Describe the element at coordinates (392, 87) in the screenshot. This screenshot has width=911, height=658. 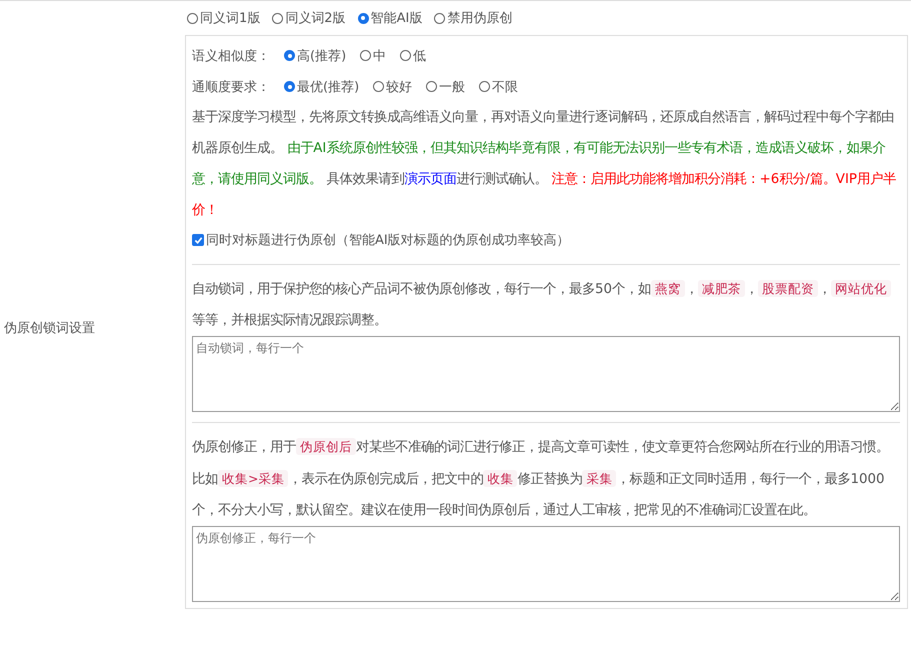
I see `option-radio: 较好` at that location.